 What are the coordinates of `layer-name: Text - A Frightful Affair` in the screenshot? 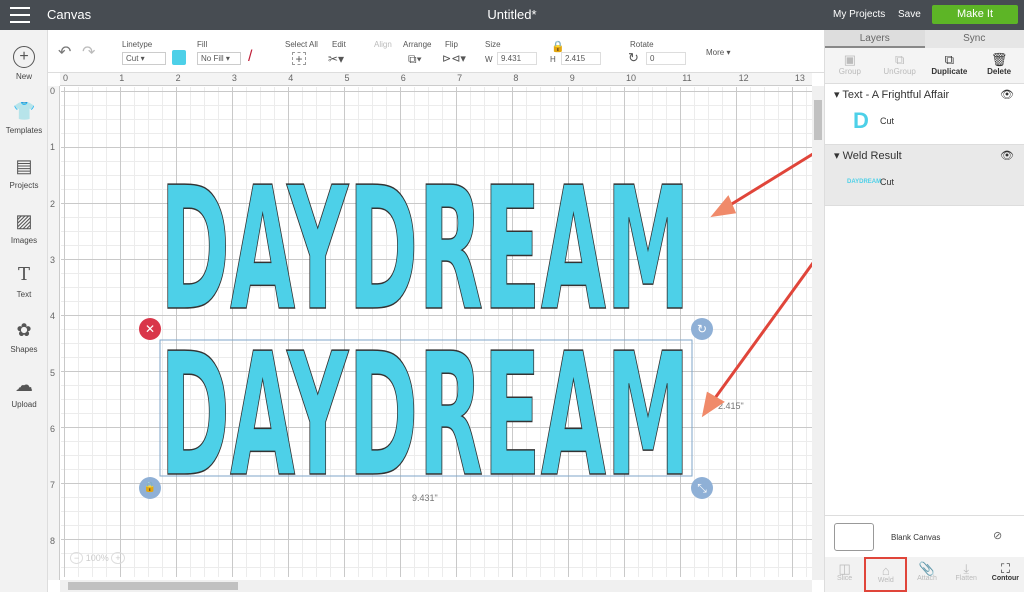 It's located at (896, 95).